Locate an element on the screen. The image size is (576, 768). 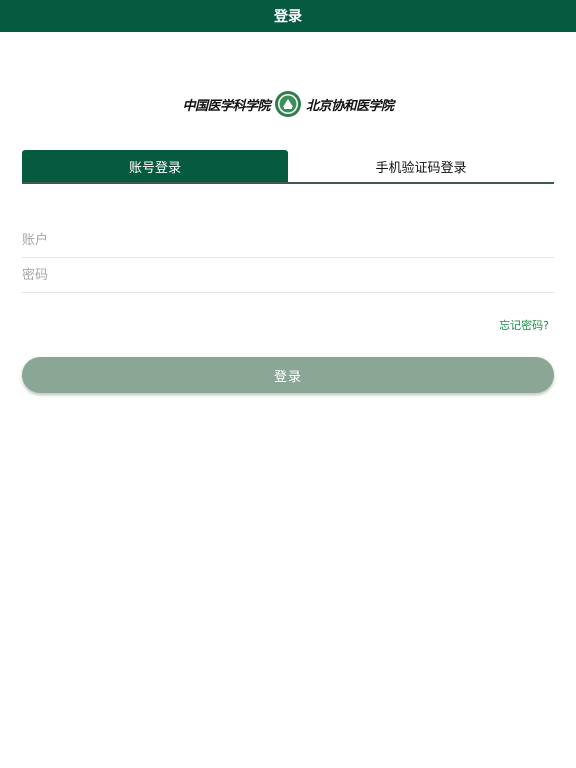
institution-logo: 中国医学科学院 北京协和医学院 is located at coordinates (288, 104).